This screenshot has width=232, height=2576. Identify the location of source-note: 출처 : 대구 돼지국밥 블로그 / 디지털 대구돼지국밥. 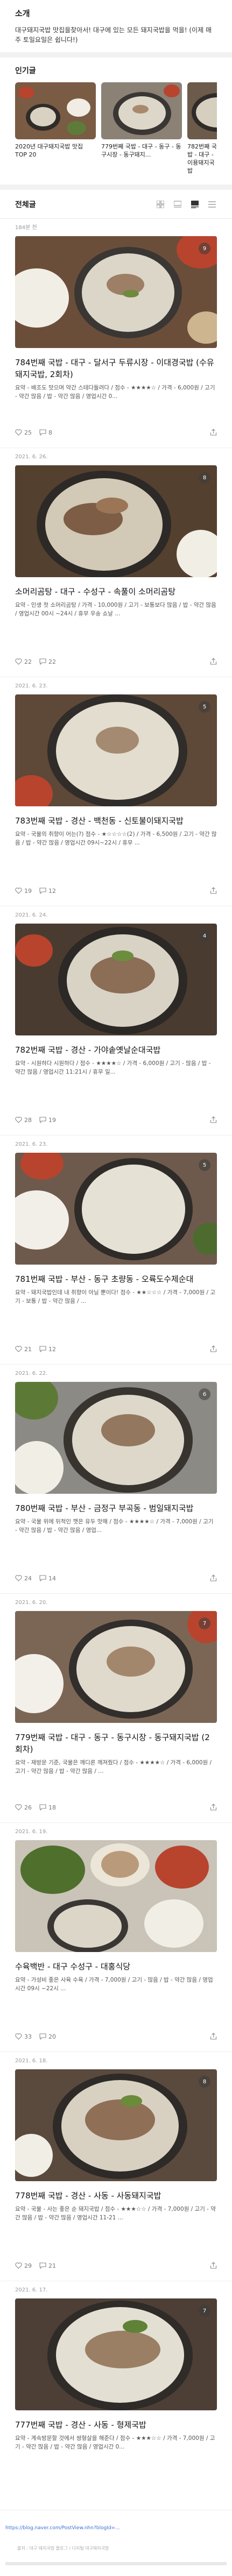
(63, 2548).